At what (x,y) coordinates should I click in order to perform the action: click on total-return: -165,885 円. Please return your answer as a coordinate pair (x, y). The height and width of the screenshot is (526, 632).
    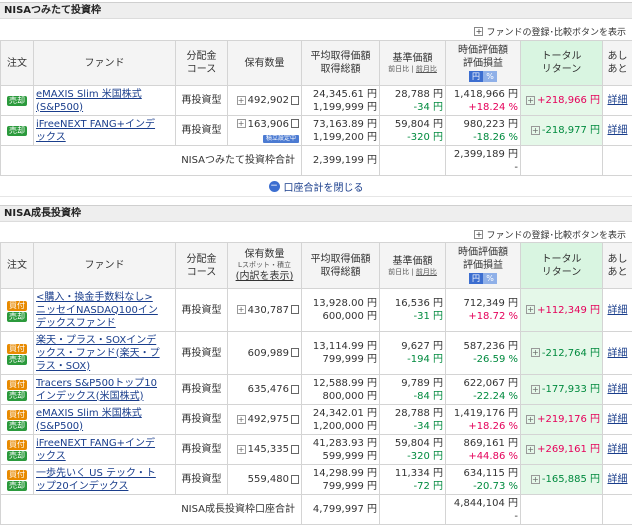
    Looking at the image, I should click on (570, 479).